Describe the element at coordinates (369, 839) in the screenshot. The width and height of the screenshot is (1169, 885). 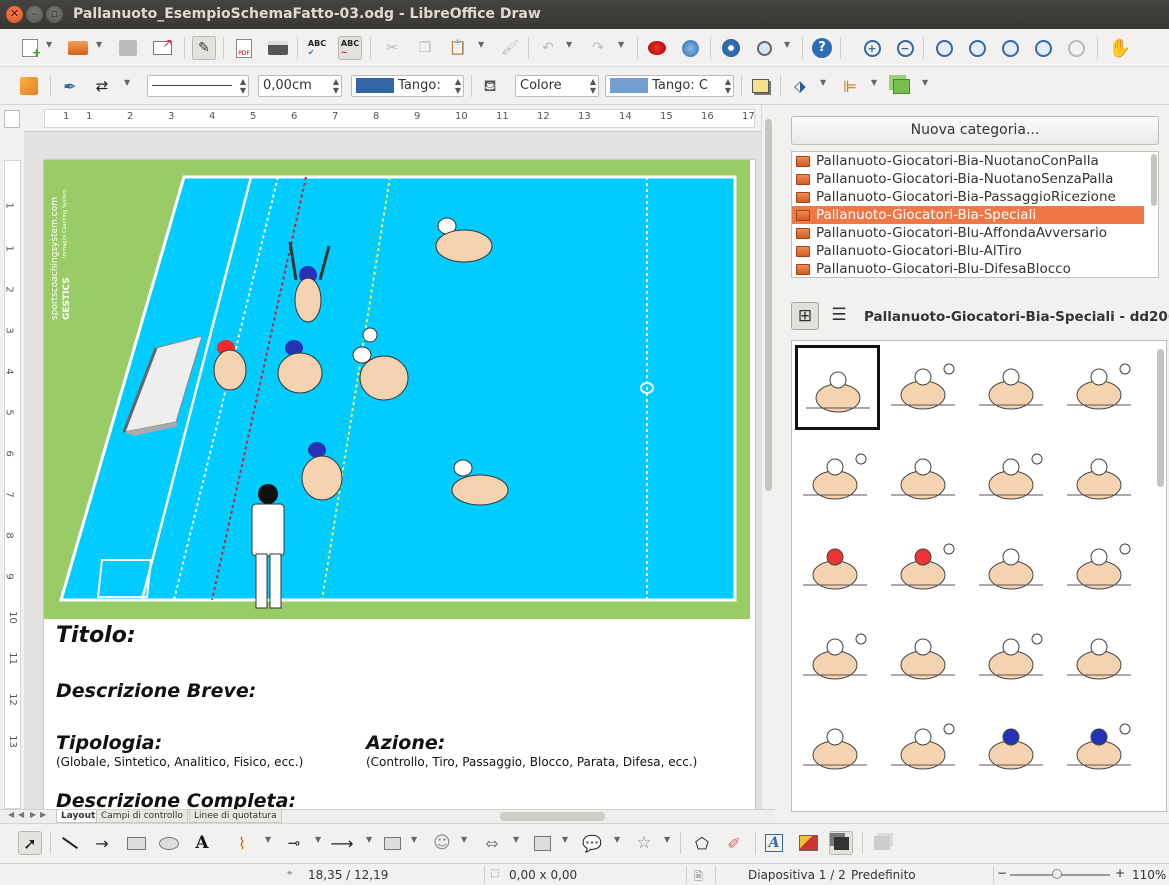
I see `lines-dropdown-arrow: ▼` at that location.